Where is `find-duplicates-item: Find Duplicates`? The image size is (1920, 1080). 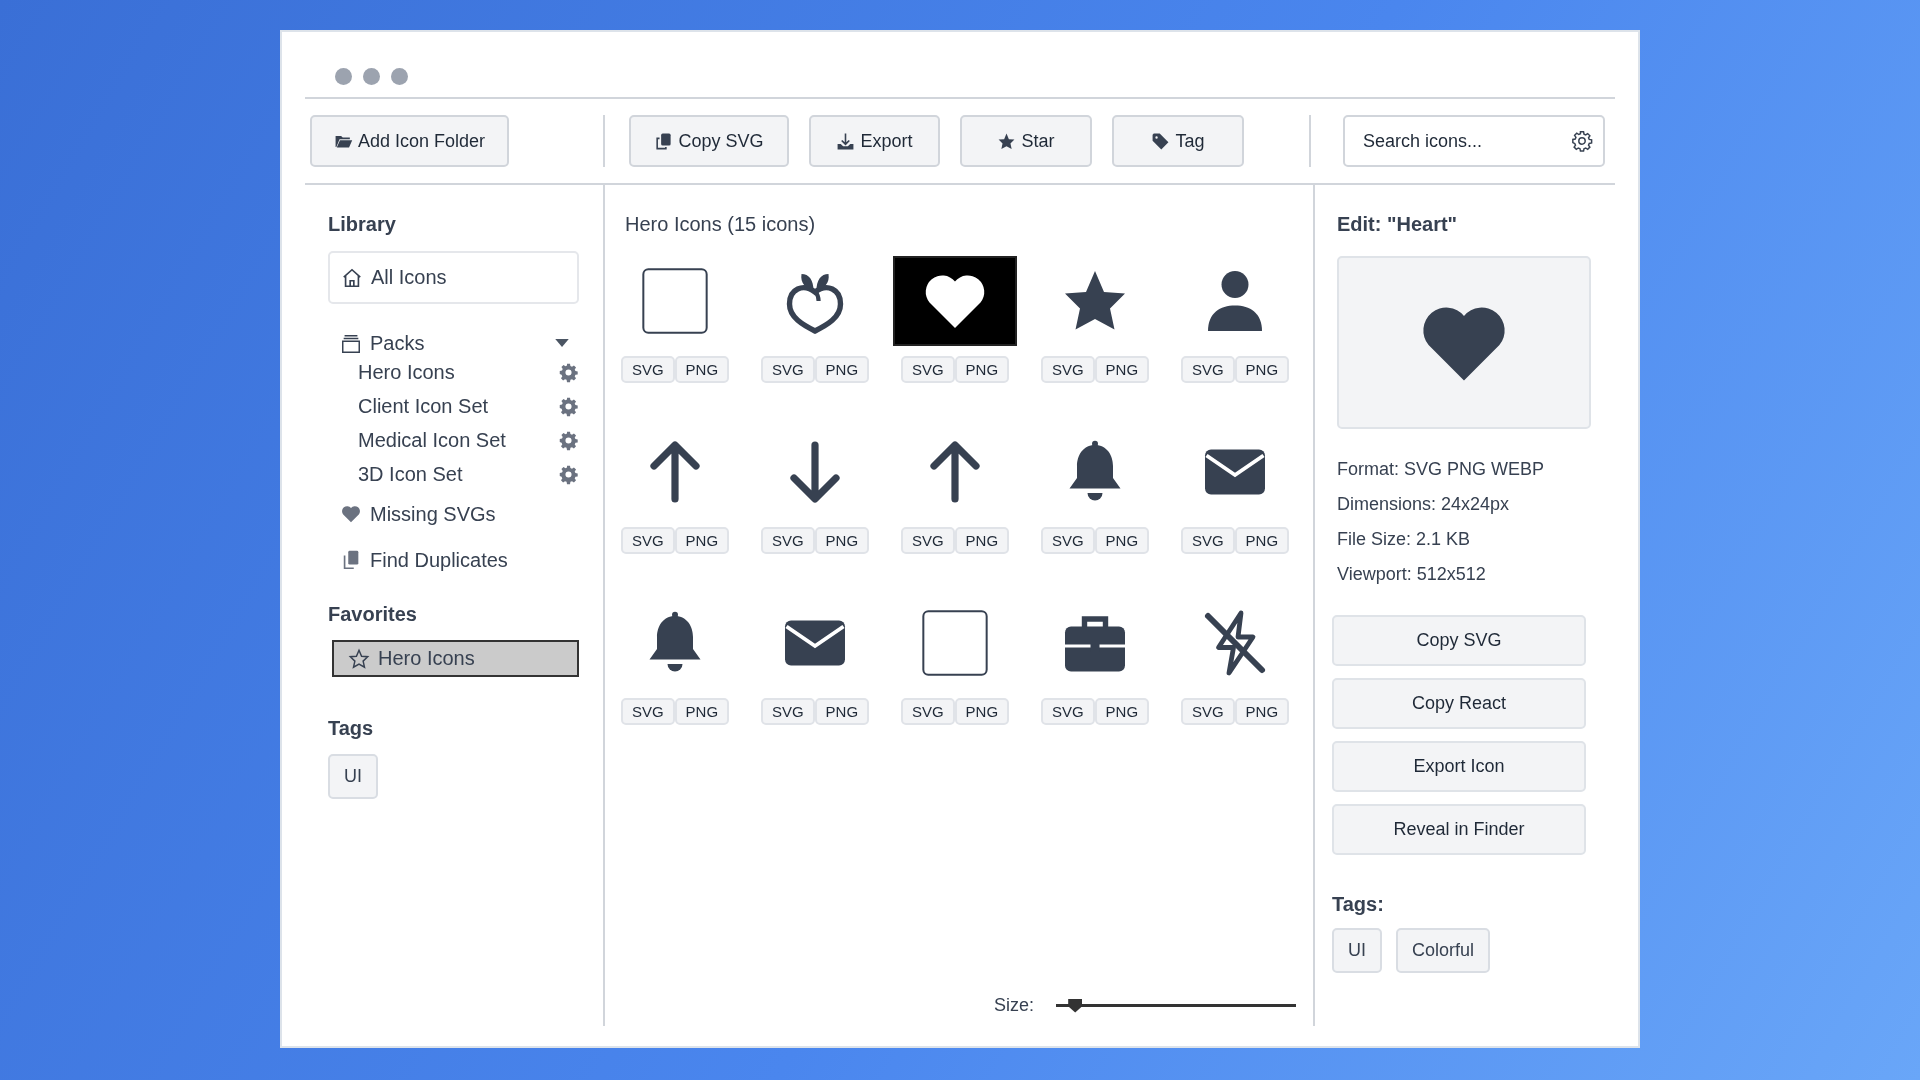 find-duplicates-item: Find Duplicates is located at coordinates (453, 560).